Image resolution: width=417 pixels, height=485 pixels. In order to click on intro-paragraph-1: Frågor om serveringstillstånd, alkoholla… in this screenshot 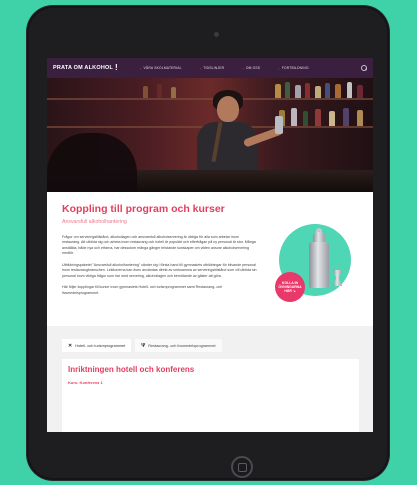, I will do `click(159, 245)`.